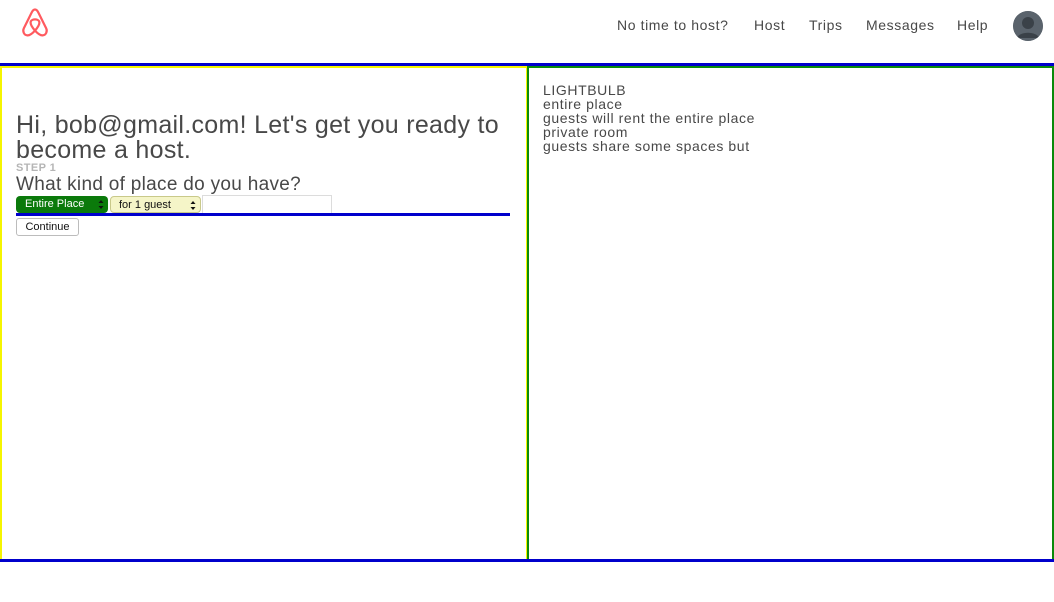 The image size is (1054, 602). What do you see at coordinates (585, 90) in the screenshot?
I see `tips-heading: LIGHTBULB` at bounding box center [585, 90].